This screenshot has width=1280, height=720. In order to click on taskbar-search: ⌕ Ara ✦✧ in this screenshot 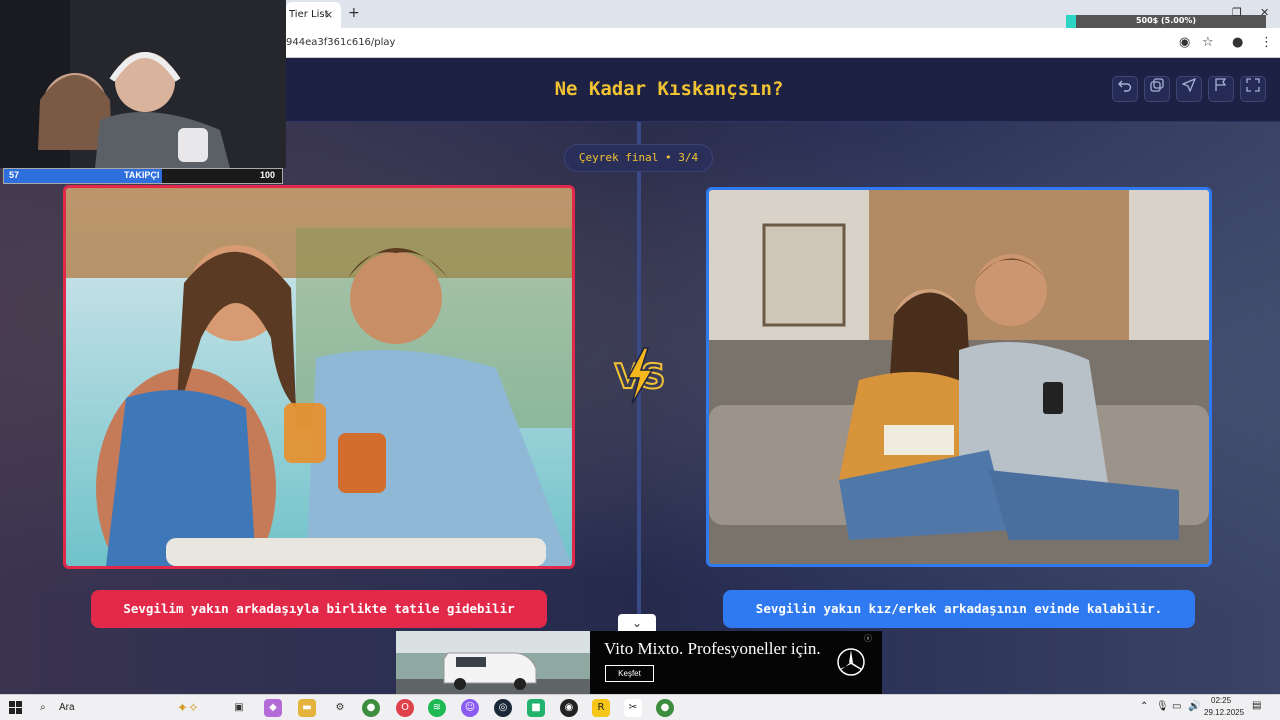, I will do `click(126, 708)`.